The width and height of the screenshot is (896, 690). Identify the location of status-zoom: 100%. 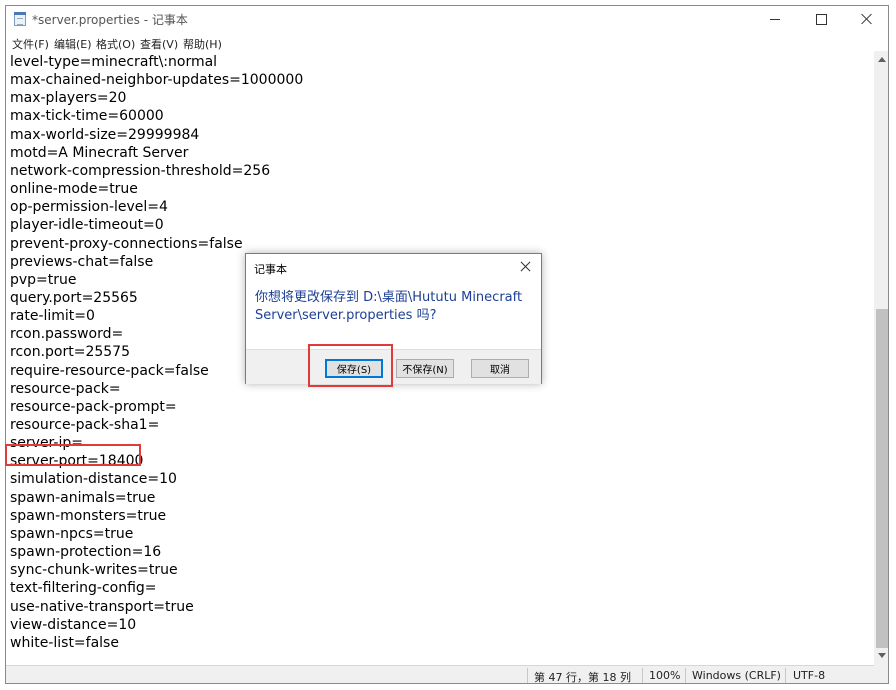
(665, 675).